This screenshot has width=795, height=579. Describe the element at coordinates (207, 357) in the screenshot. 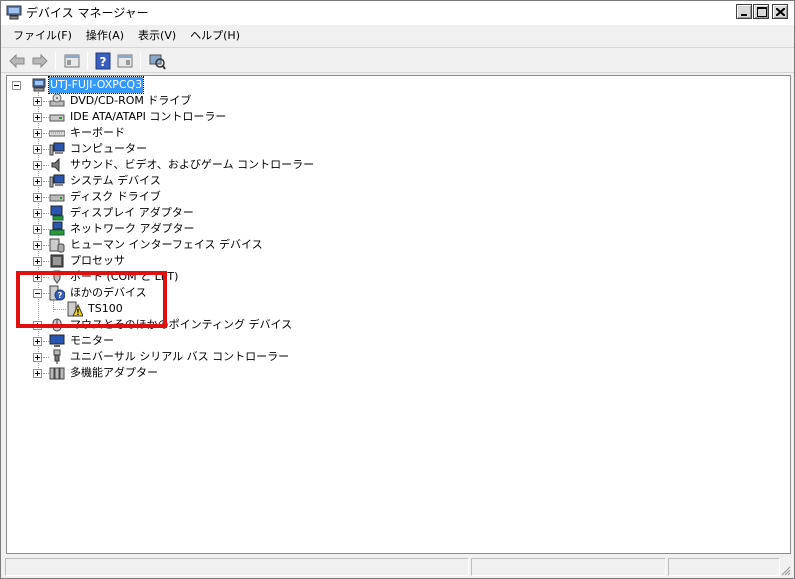

I see `tree-item-usb: ユニバーサル シリアル バス コントローラー` at that location.